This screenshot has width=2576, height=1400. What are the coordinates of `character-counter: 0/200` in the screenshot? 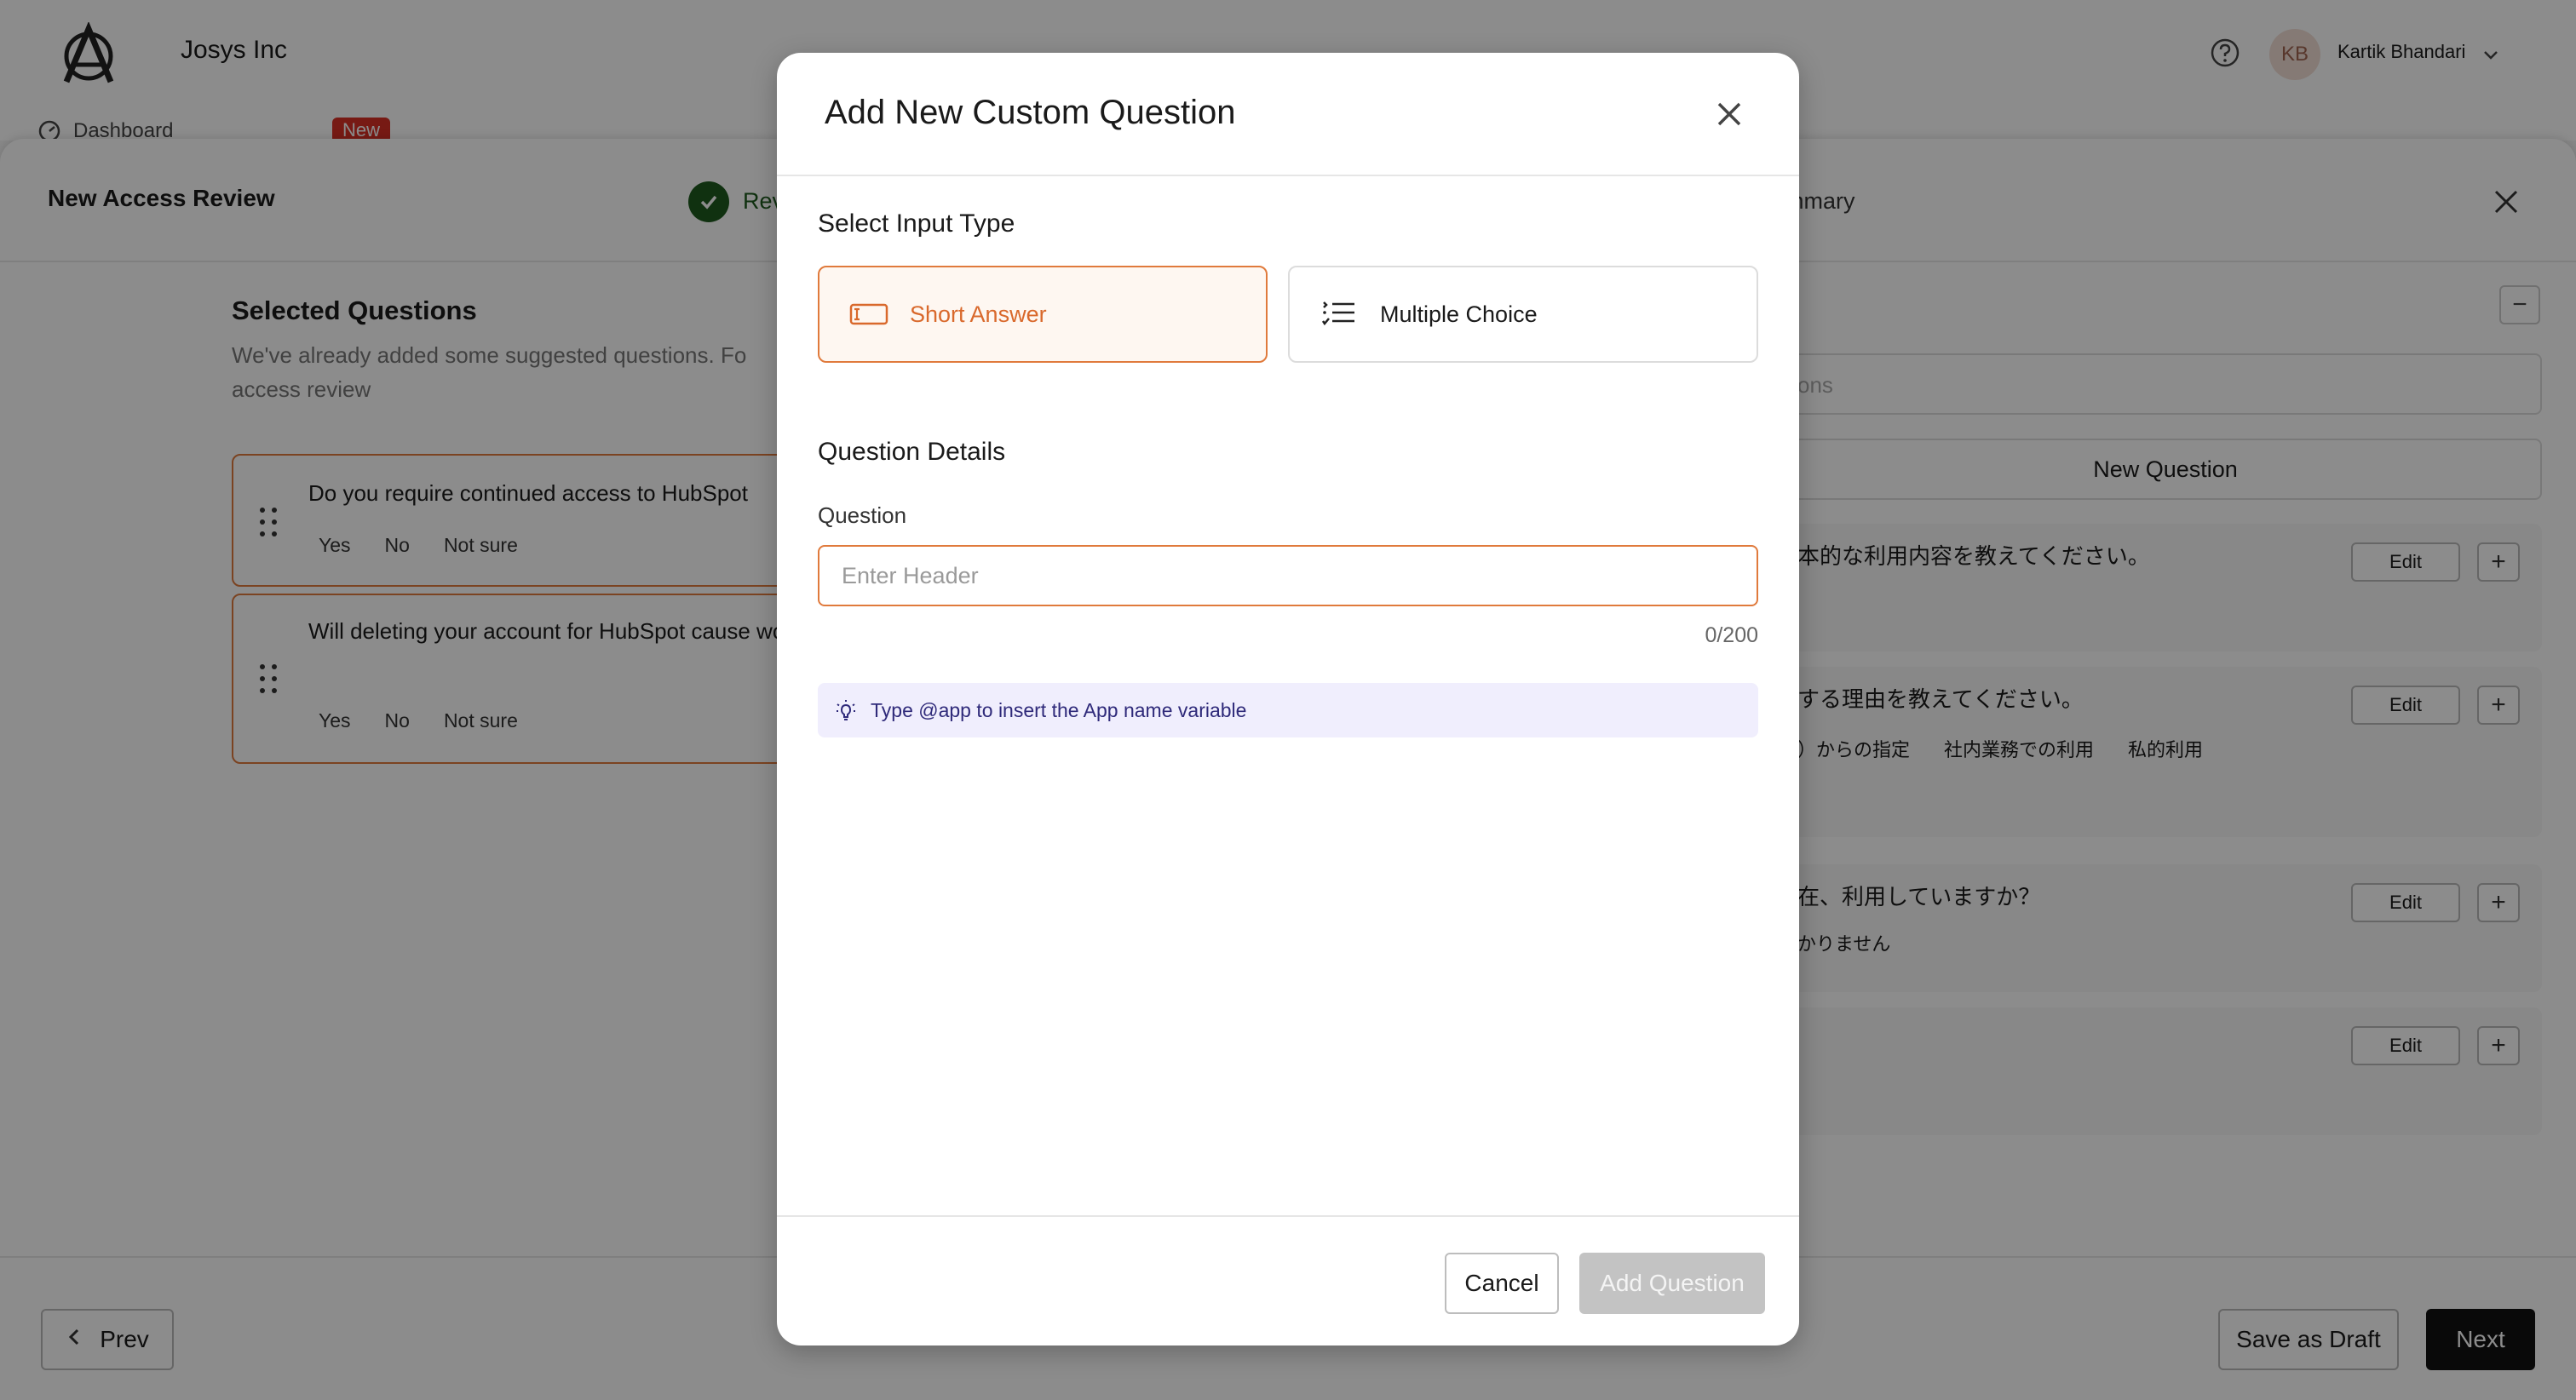 It's located at (1732, 635).